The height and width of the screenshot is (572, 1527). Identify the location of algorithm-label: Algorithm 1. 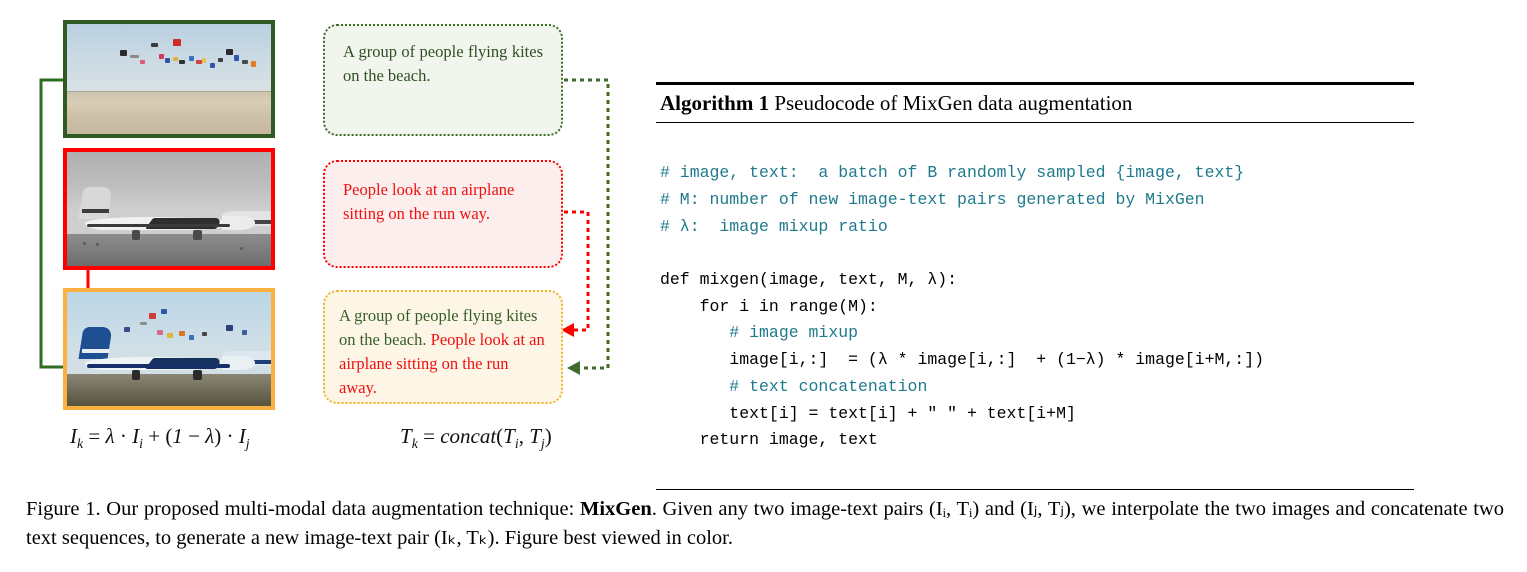
(715, 103).